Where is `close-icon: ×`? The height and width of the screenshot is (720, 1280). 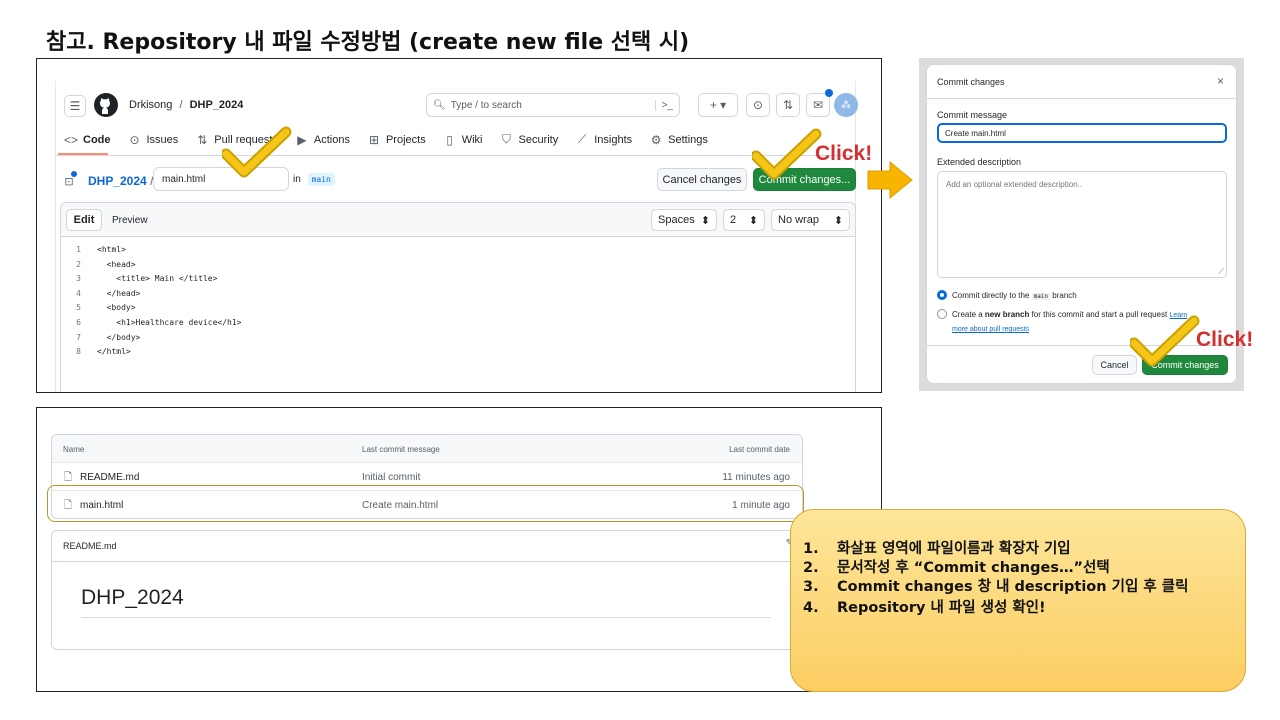 close-icon: × is located at coordinates (1220, 81).